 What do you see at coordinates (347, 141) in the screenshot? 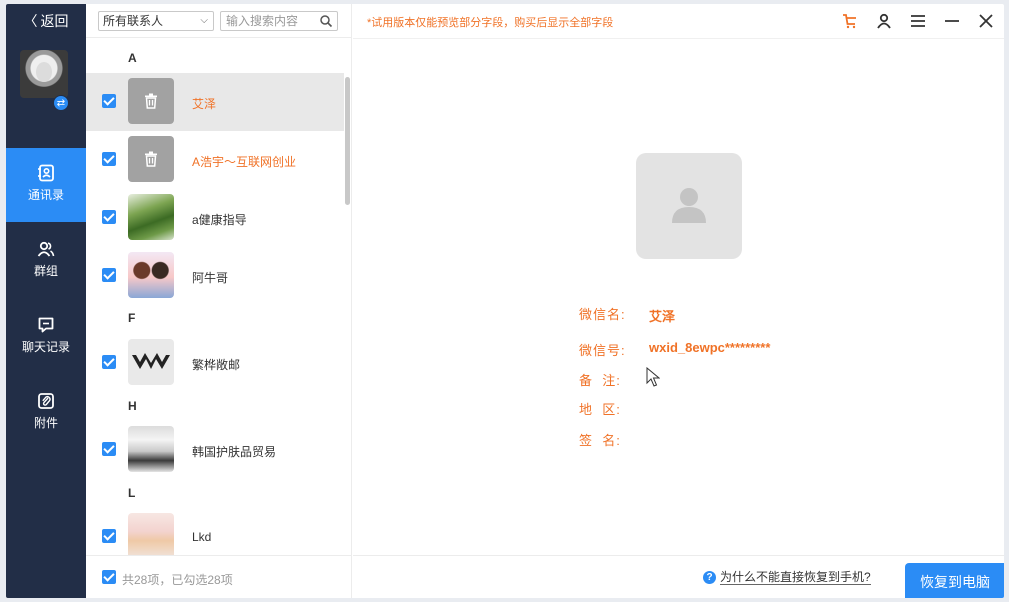
I see `list-scrollbar` at bounding box center [347, 141].